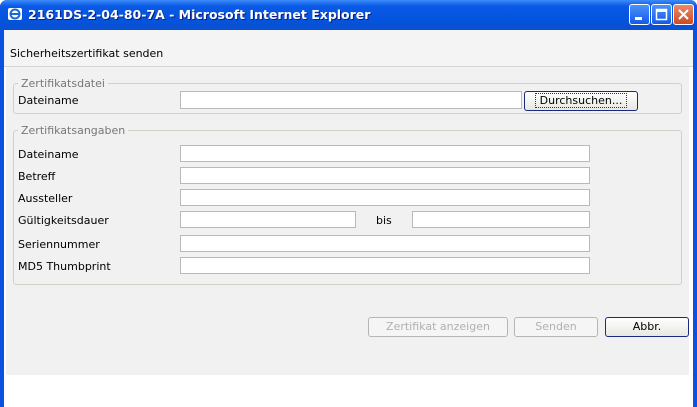  What do you see at coordinates (268, 219) in the screenshot?
I see `validity-from-input` at bounding box center [268, 219].